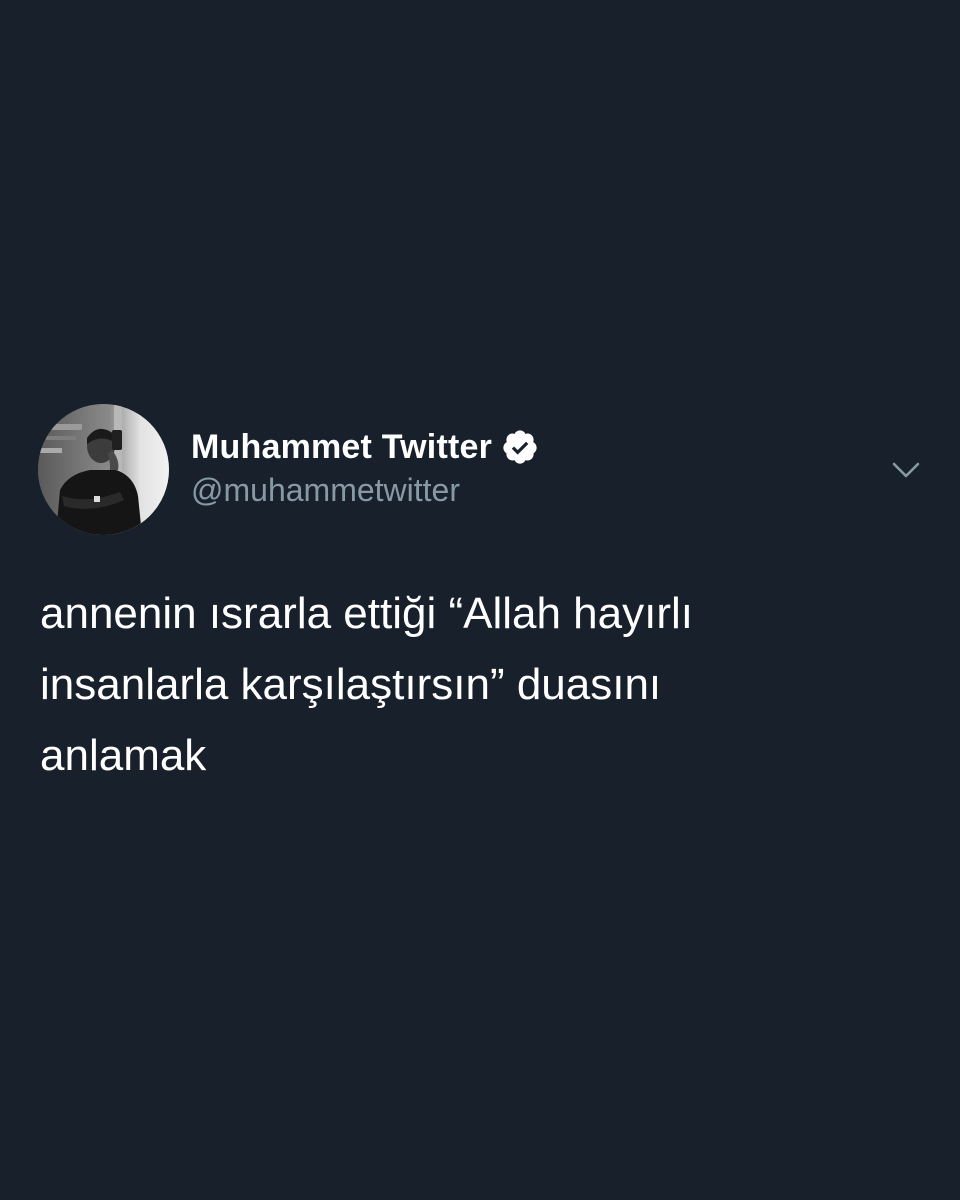  Describe the element at coordinates (906, 470) in the screenshot. I see `chevron-down-icon` at that location.